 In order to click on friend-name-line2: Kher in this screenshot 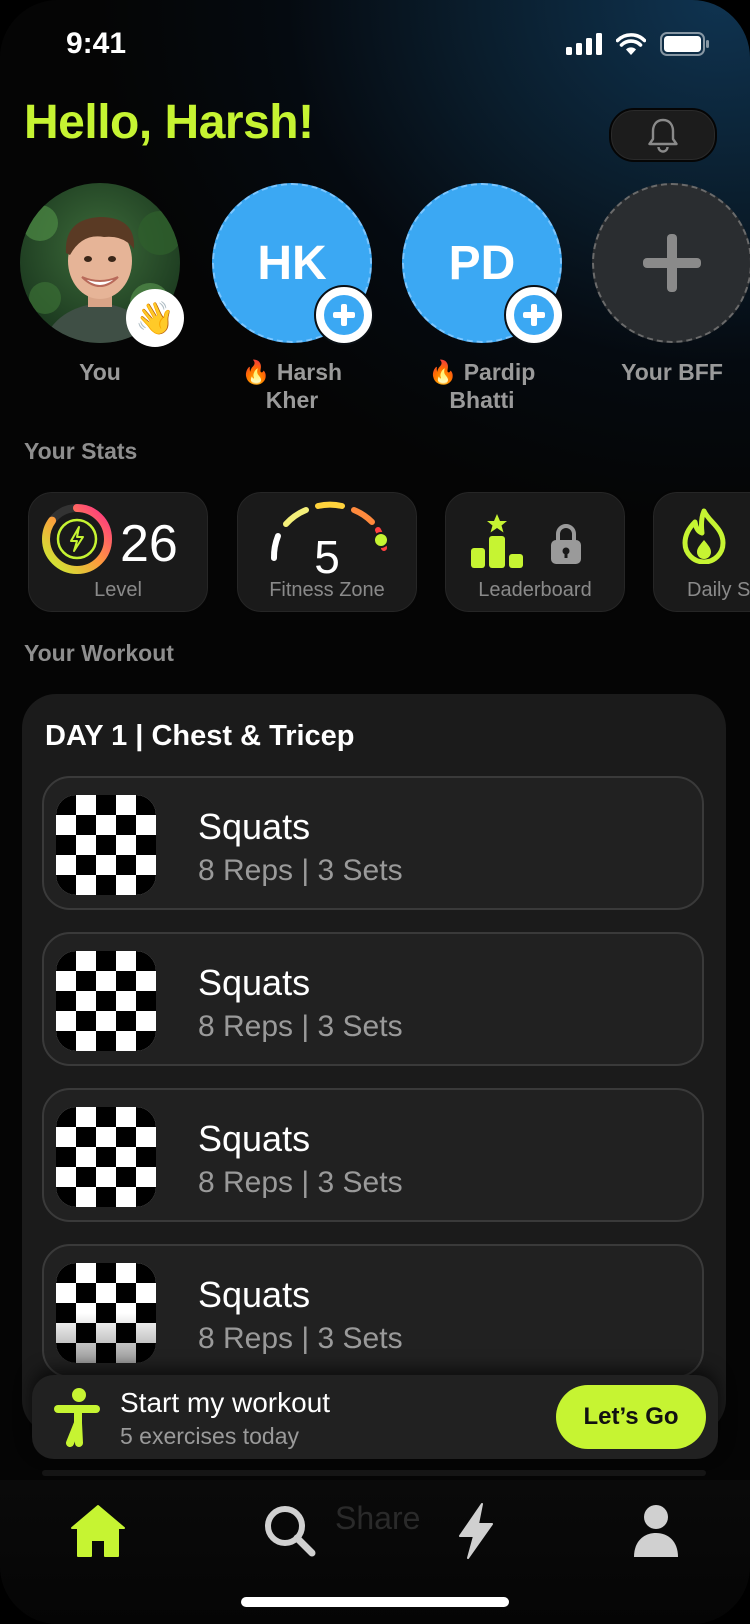, I will do `click(292, 400)`.